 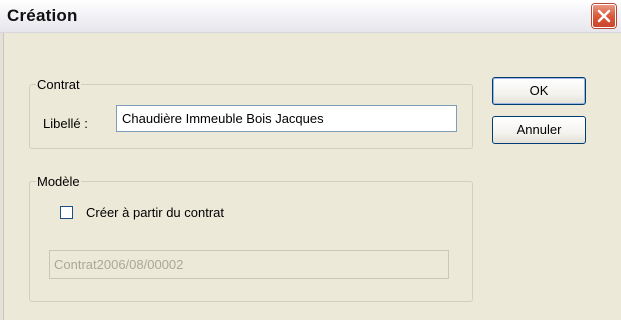 I want to click on cancel-button: Annuler, so click(x=539, y=130).